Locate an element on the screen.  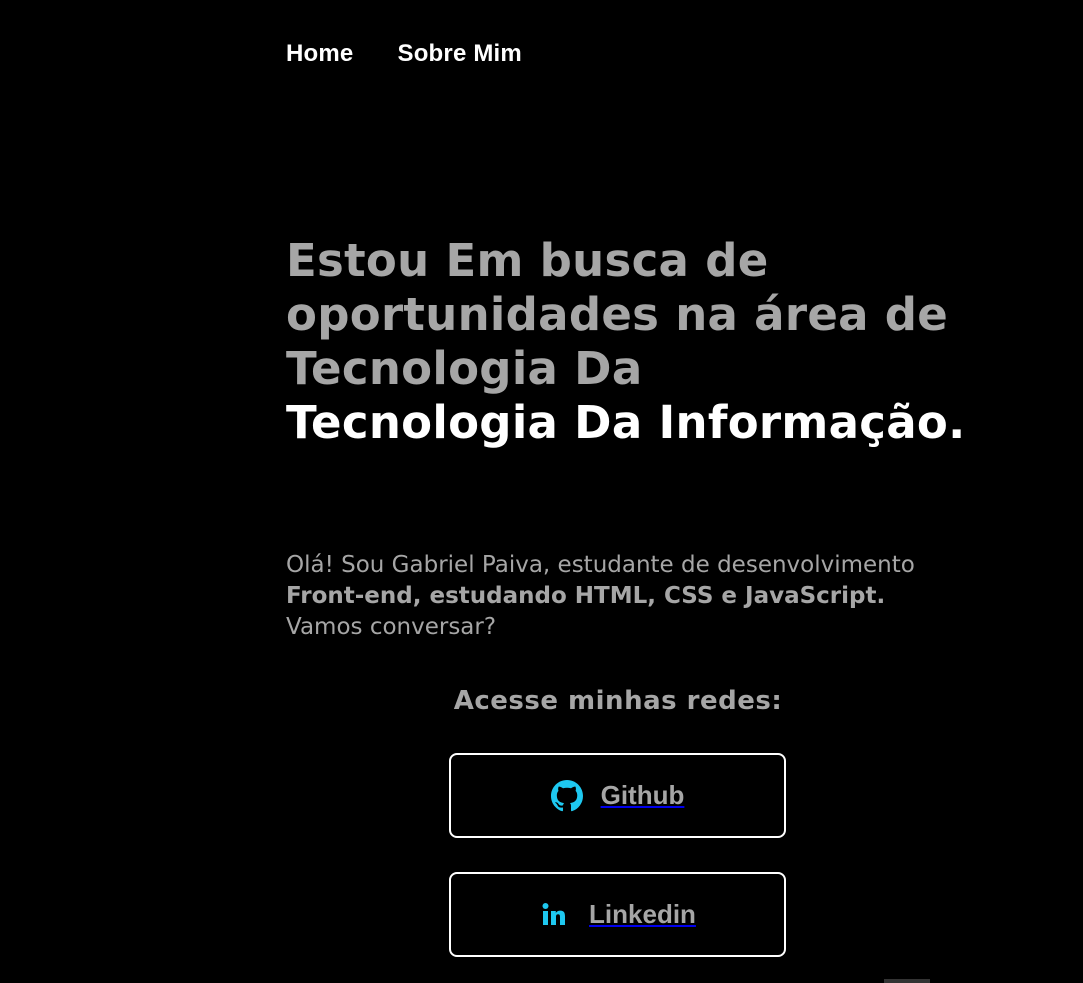
scroll-indicator is located at coordinates (907, 981).